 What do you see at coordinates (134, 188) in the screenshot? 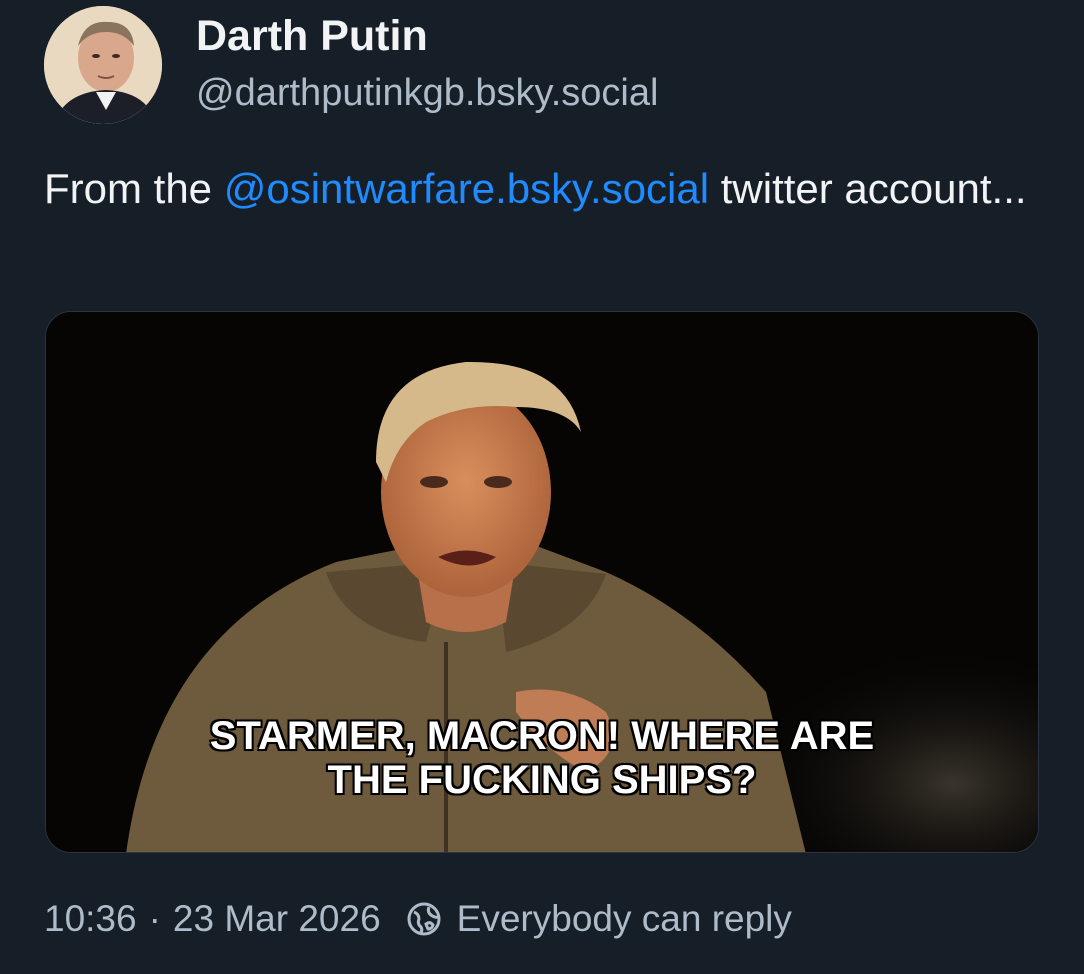
I see `post-text-before: From the` at bounding box center [134, 188].